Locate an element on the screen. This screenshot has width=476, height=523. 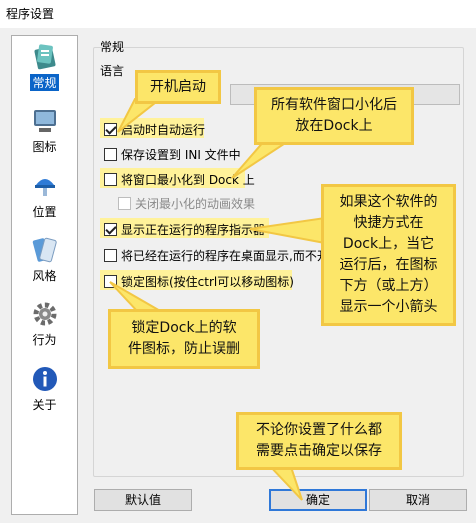
option-running-indicator: 显示正在运行的程序指示器 is located at coordinates (184, 229).